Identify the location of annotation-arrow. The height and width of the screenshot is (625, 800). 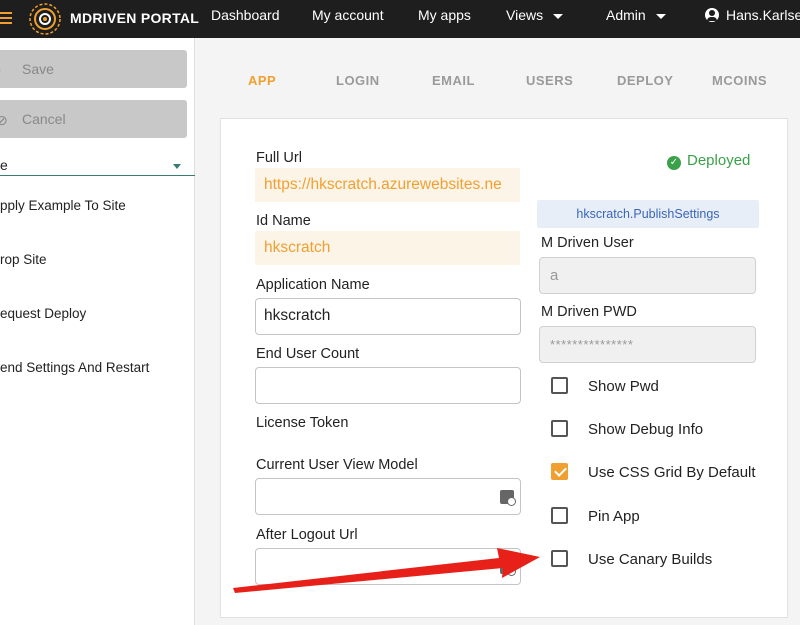
(386, 570).